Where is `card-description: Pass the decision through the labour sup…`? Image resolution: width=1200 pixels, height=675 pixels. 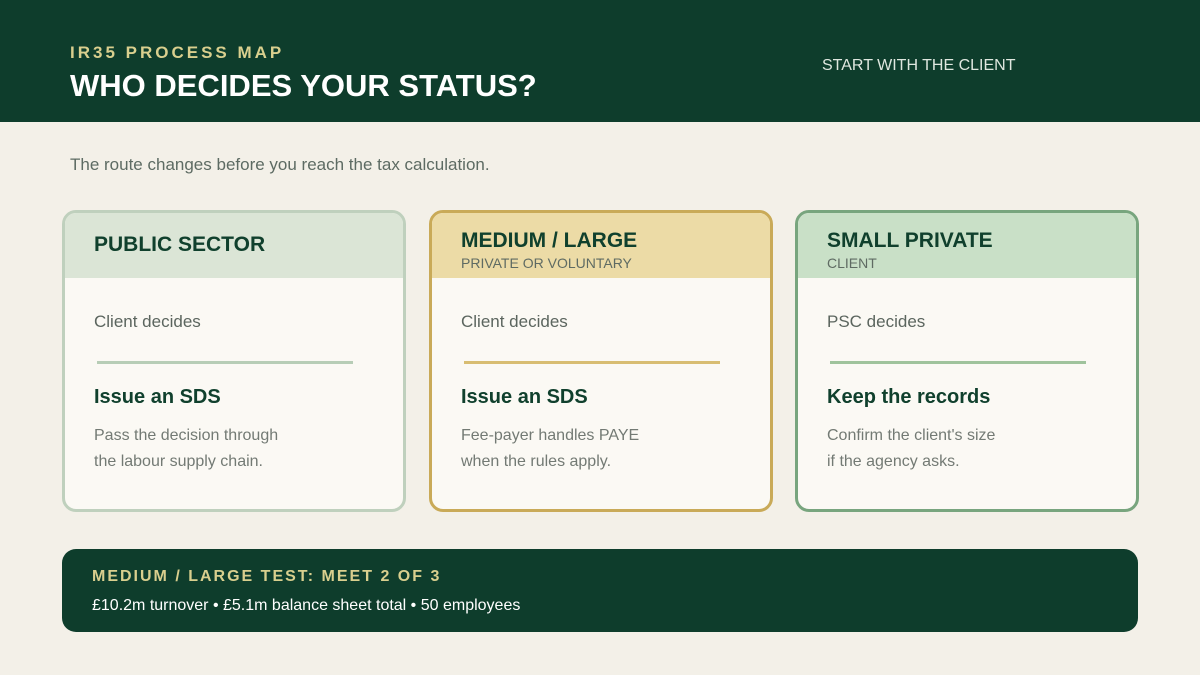 card-description: Pass the decision through the labour sup… is located at coordinates (186, 449).